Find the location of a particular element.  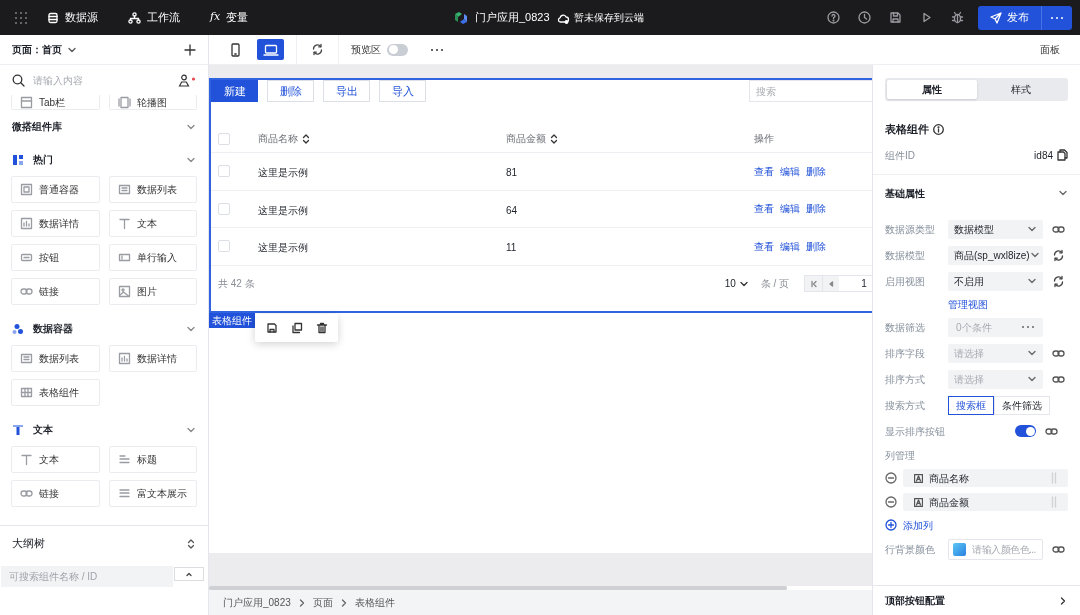

property-label: 数据筛选 is located at coordinates (905, 327).